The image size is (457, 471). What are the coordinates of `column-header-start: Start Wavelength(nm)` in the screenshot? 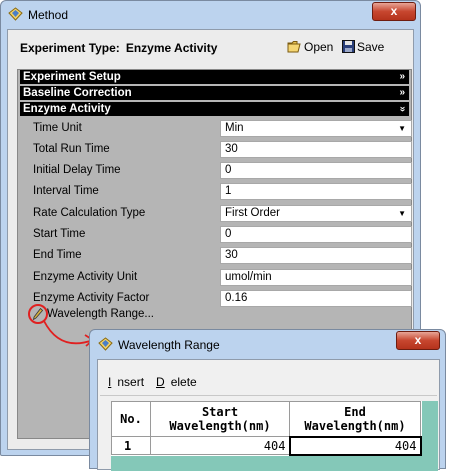 It's located at (220, 419).